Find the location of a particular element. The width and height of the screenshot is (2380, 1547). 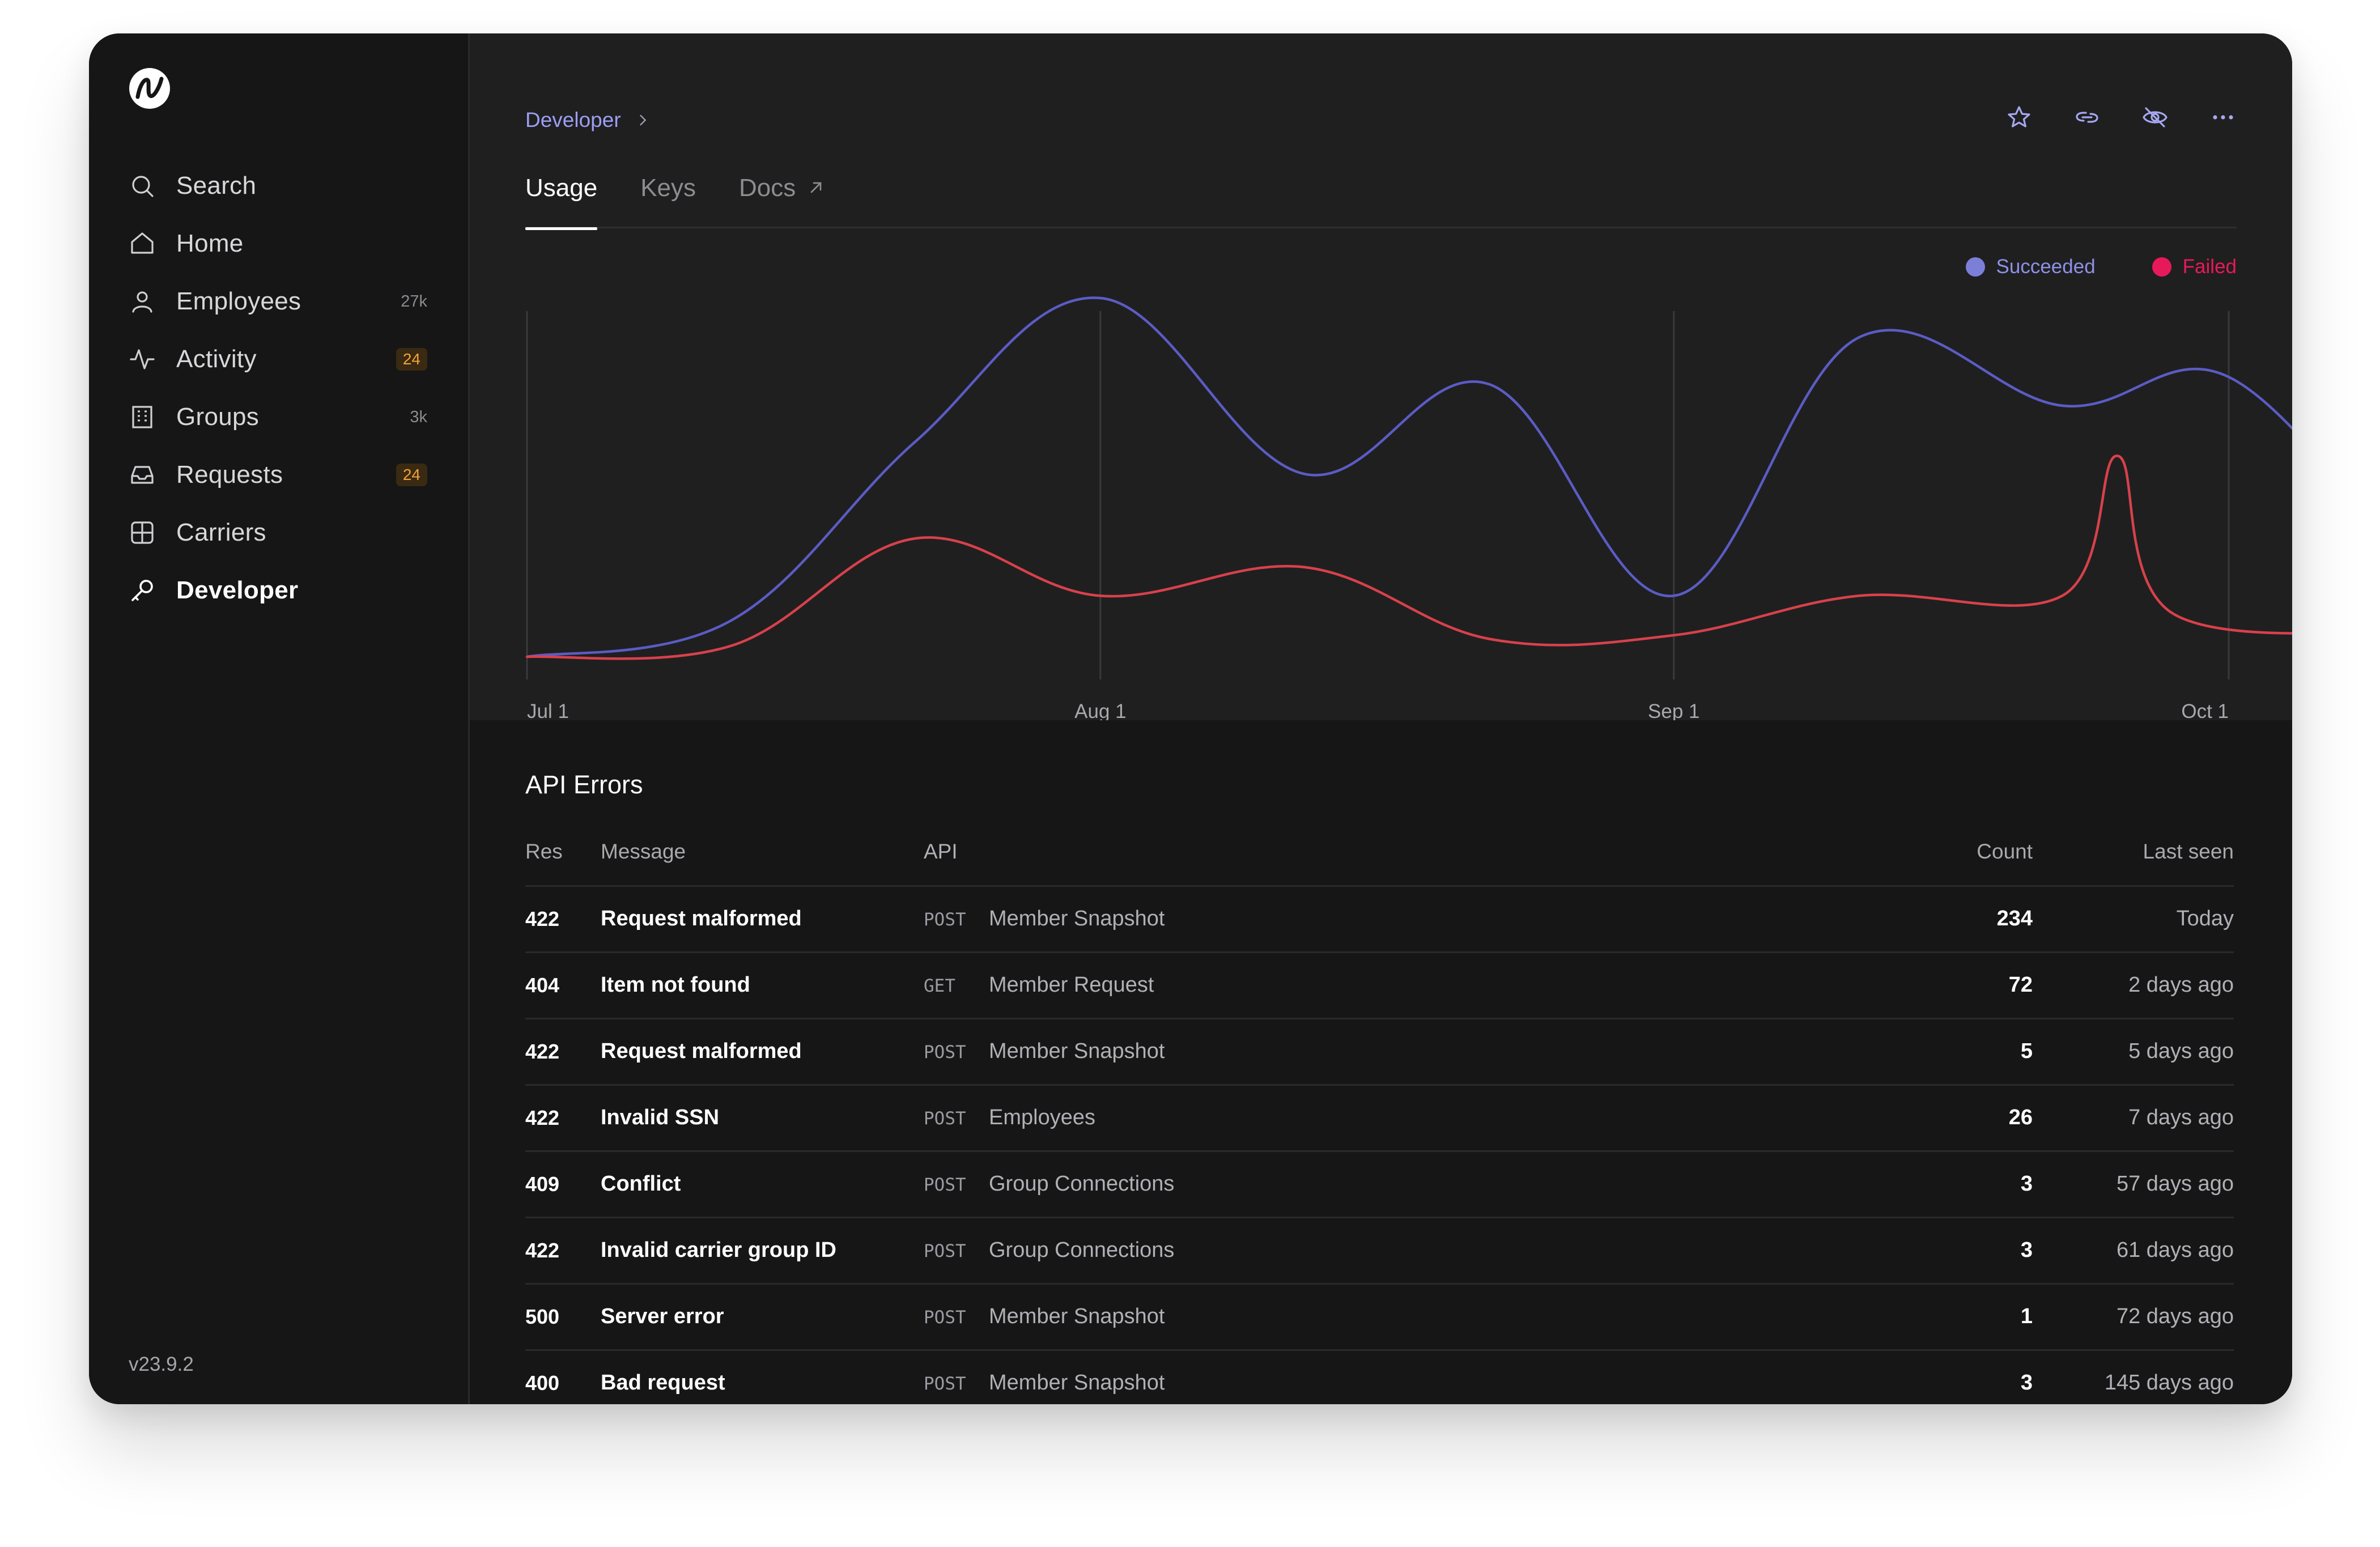

tab-usage: Usage is located at coordinates (561, 202).